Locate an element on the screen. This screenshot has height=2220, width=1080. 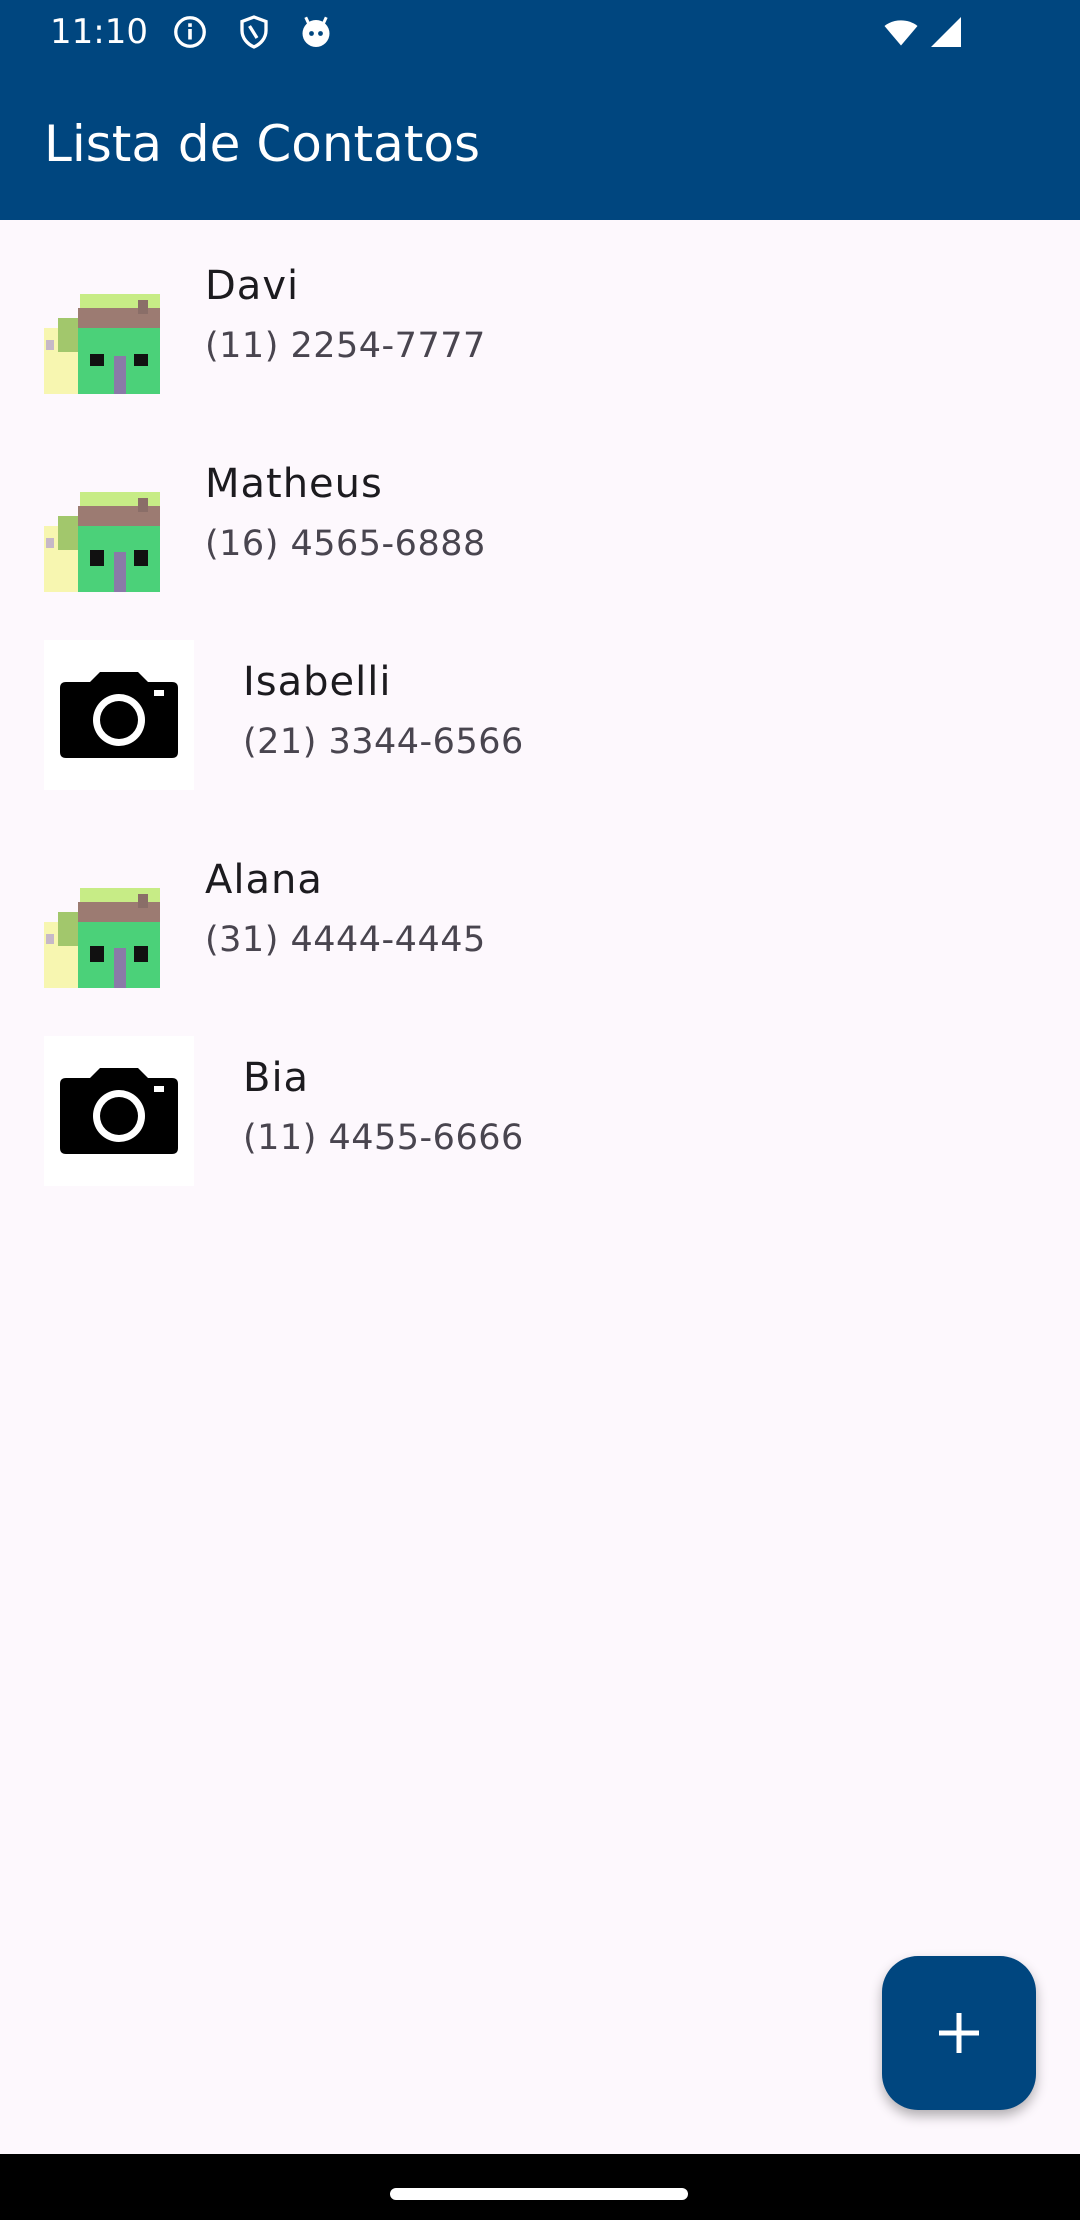
contact-item: Isabelli (21) 3344-6566 is located at coordinates (540, 715).